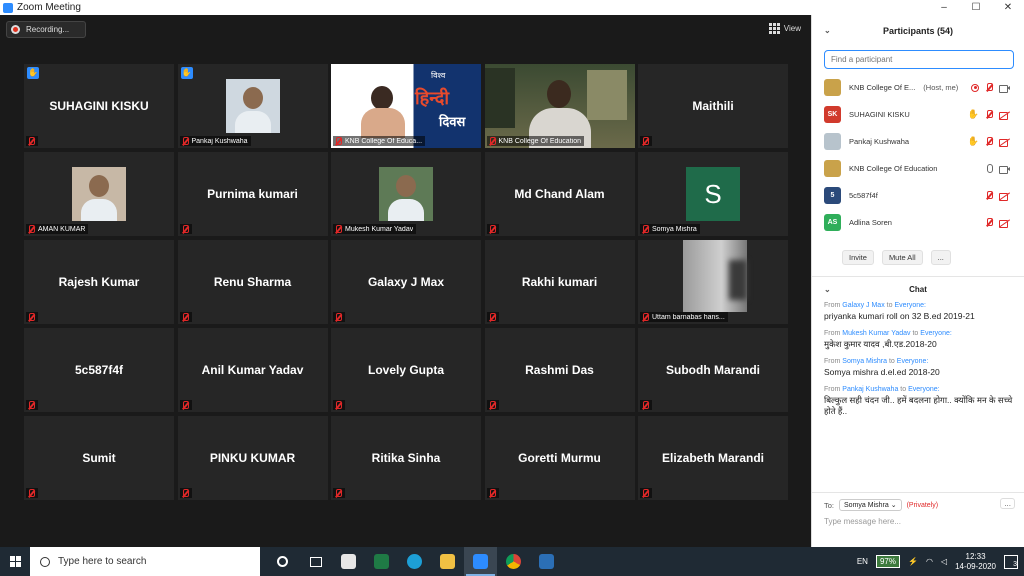  What do you see at coordinates (252, 458) in the screenshot?
I see `video-tile: PINKU KUMAR` at bounding box center [252, 458].